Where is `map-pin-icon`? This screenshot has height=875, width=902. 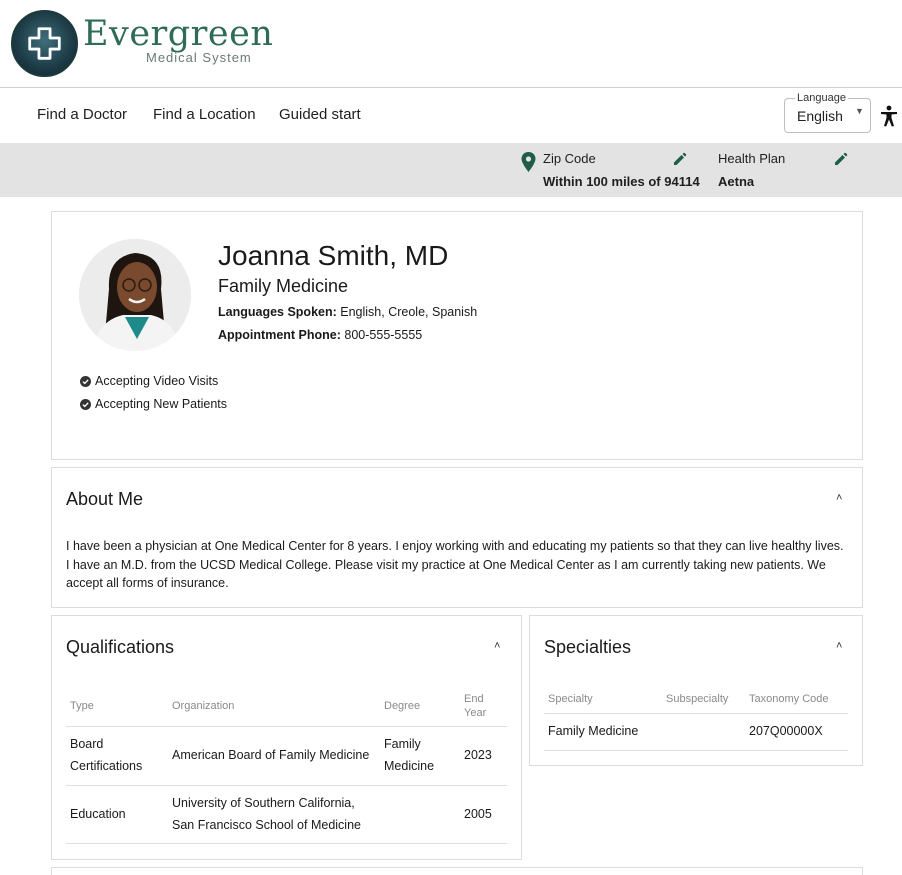 map-pin-icon is located at coordinates (528, 162).